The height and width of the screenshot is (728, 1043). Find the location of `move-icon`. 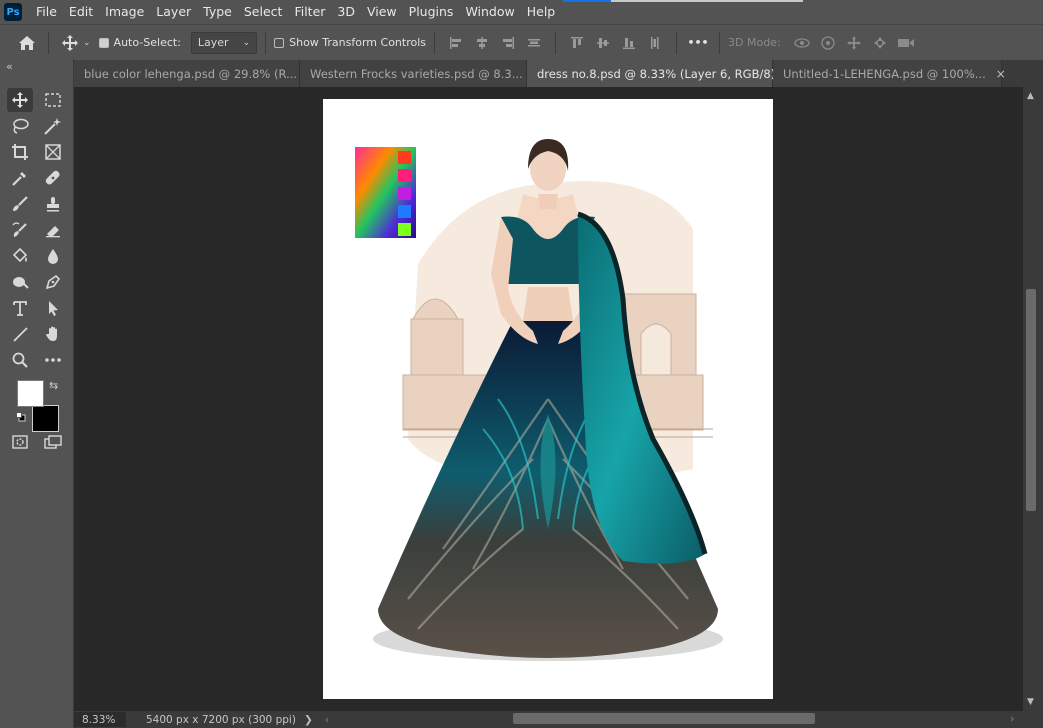

move-icon is located at coordinates (20, 100).